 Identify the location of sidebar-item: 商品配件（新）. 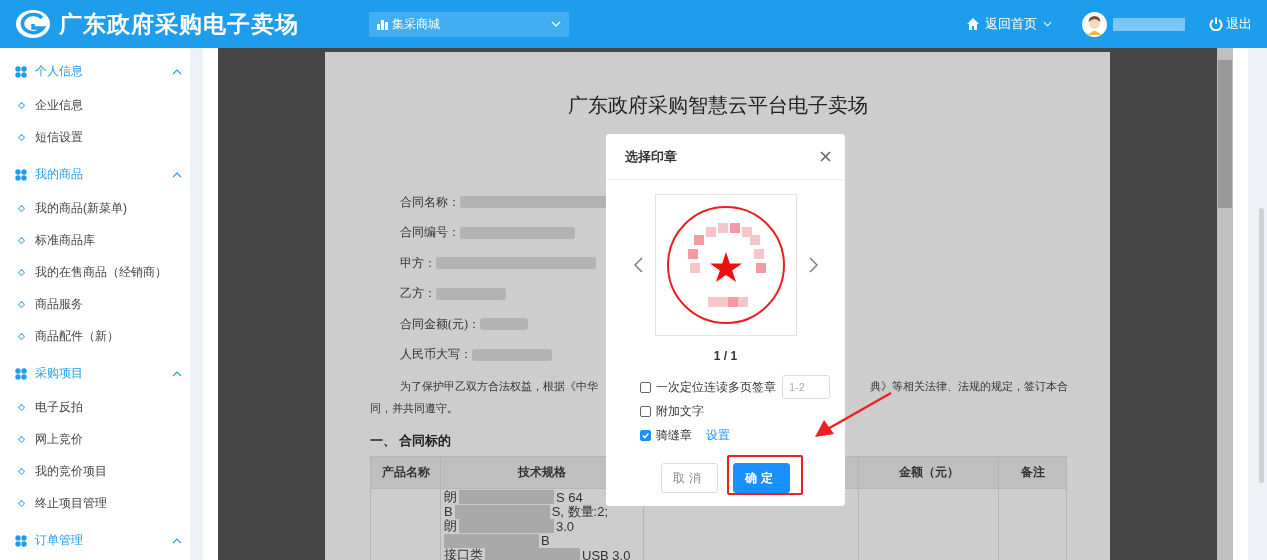
(95, 336).